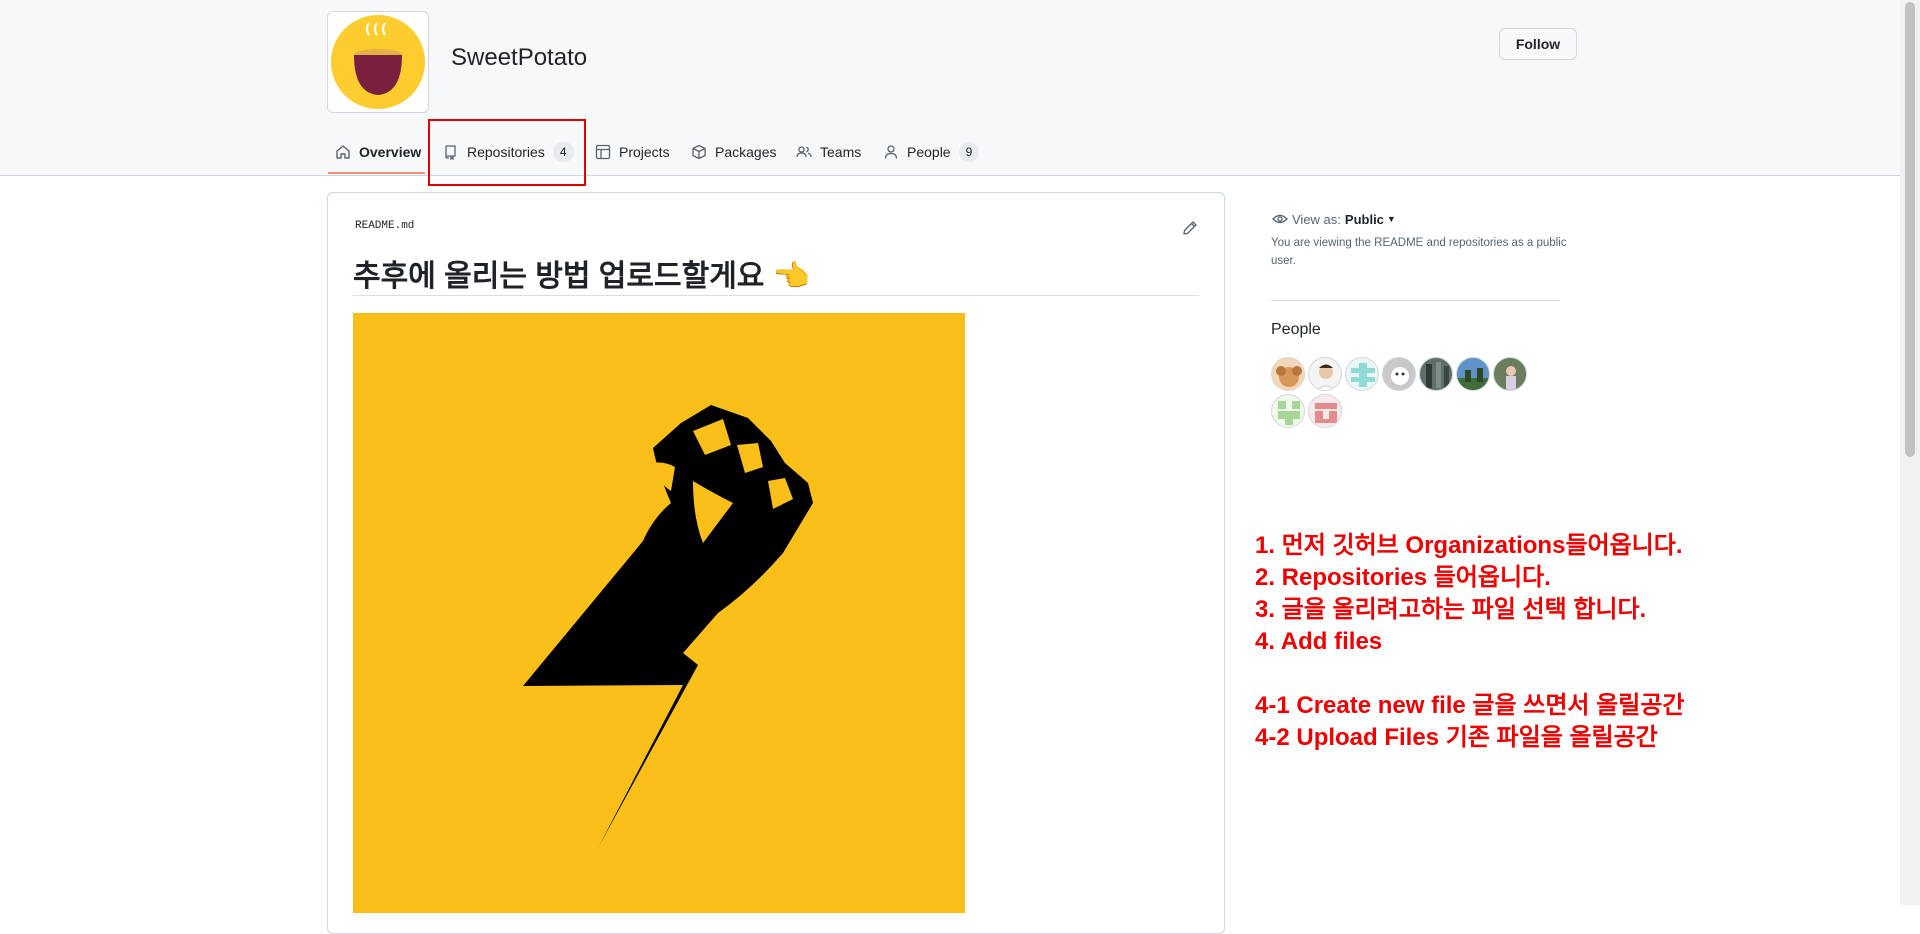  What do you see at coordinates (384, 226) in the screenshot?
I see `readme-filename: README.md` at bounding box center [384, 226].